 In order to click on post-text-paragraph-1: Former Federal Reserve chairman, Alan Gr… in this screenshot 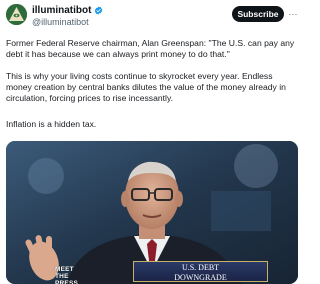, I will do `click(150, 48)`.